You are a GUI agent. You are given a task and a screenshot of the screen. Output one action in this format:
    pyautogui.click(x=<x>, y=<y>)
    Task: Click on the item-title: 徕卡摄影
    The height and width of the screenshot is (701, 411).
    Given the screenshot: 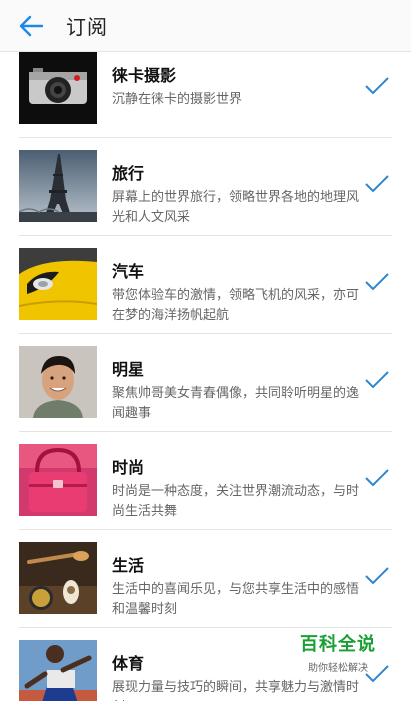 What is the action you would take?
    pyautogui.click(x=144, y=75)
    